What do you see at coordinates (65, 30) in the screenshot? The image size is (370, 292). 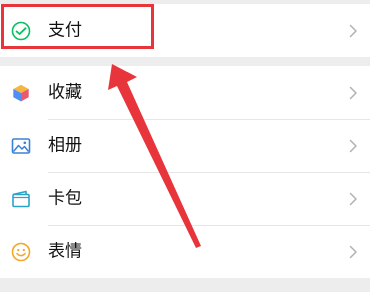 I see `menu-item-payment-label: 支付` at bounding box center [65, 30].